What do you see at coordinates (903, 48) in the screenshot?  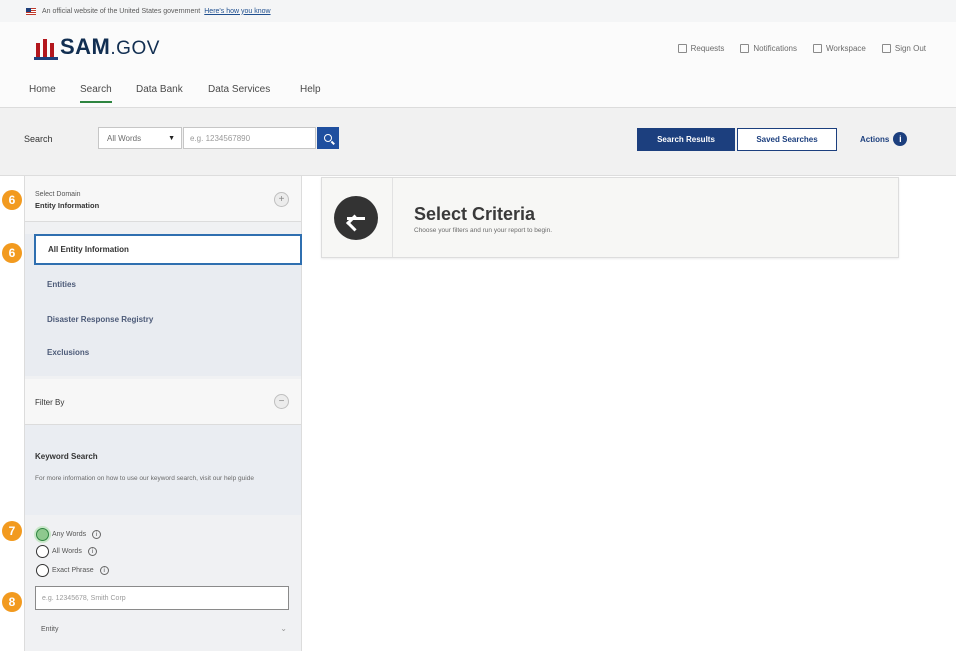 I see `sign-out-link: Sign Out` at bounding box center [903, 48].